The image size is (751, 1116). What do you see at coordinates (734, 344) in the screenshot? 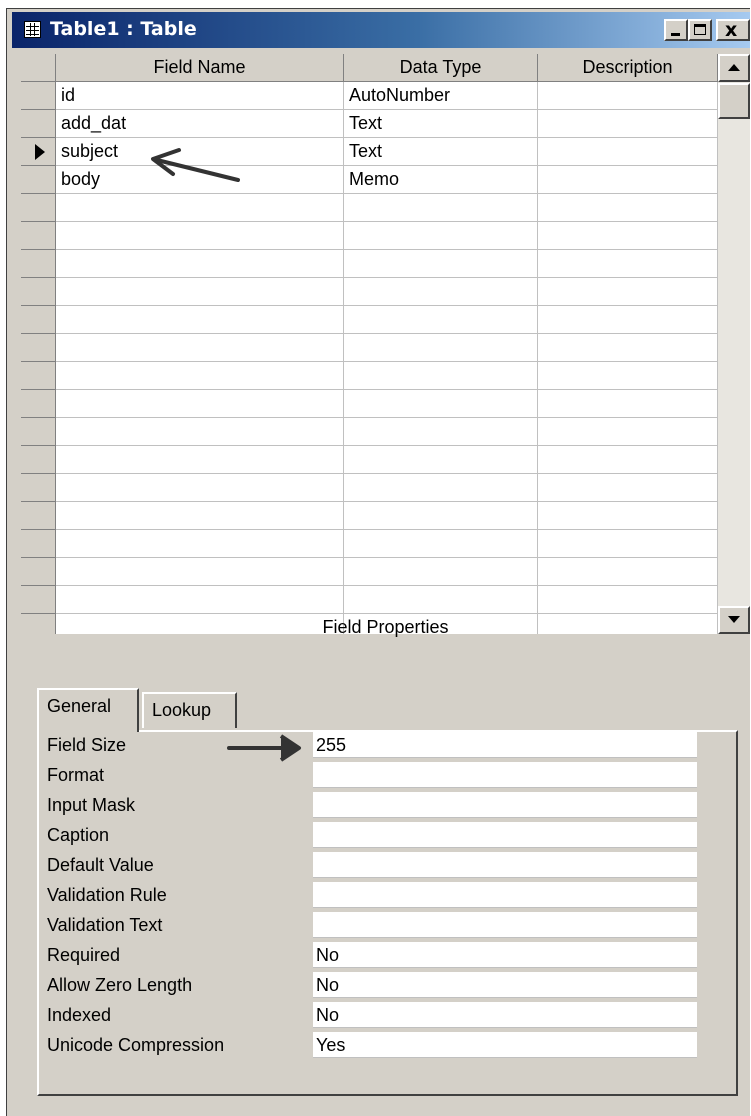
I see `grid-scrollbar` at bounding box center [734, 344].